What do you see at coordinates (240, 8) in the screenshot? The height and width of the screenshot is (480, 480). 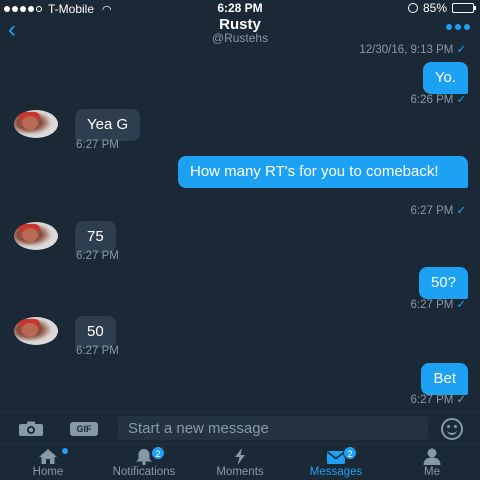 I see `status-bar: T-Mobile ◠ 6:28 PM 85%` at bounding box center [240, 8].